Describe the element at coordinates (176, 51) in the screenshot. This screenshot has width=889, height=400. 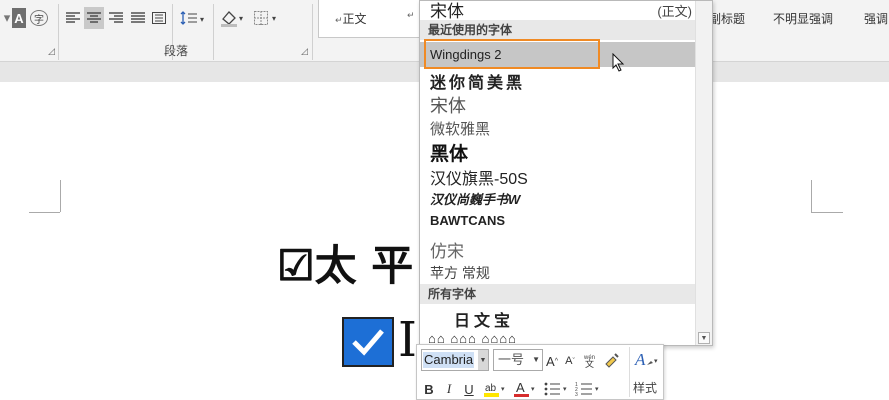
I see `paragraph-group-label: 段落` at that location.